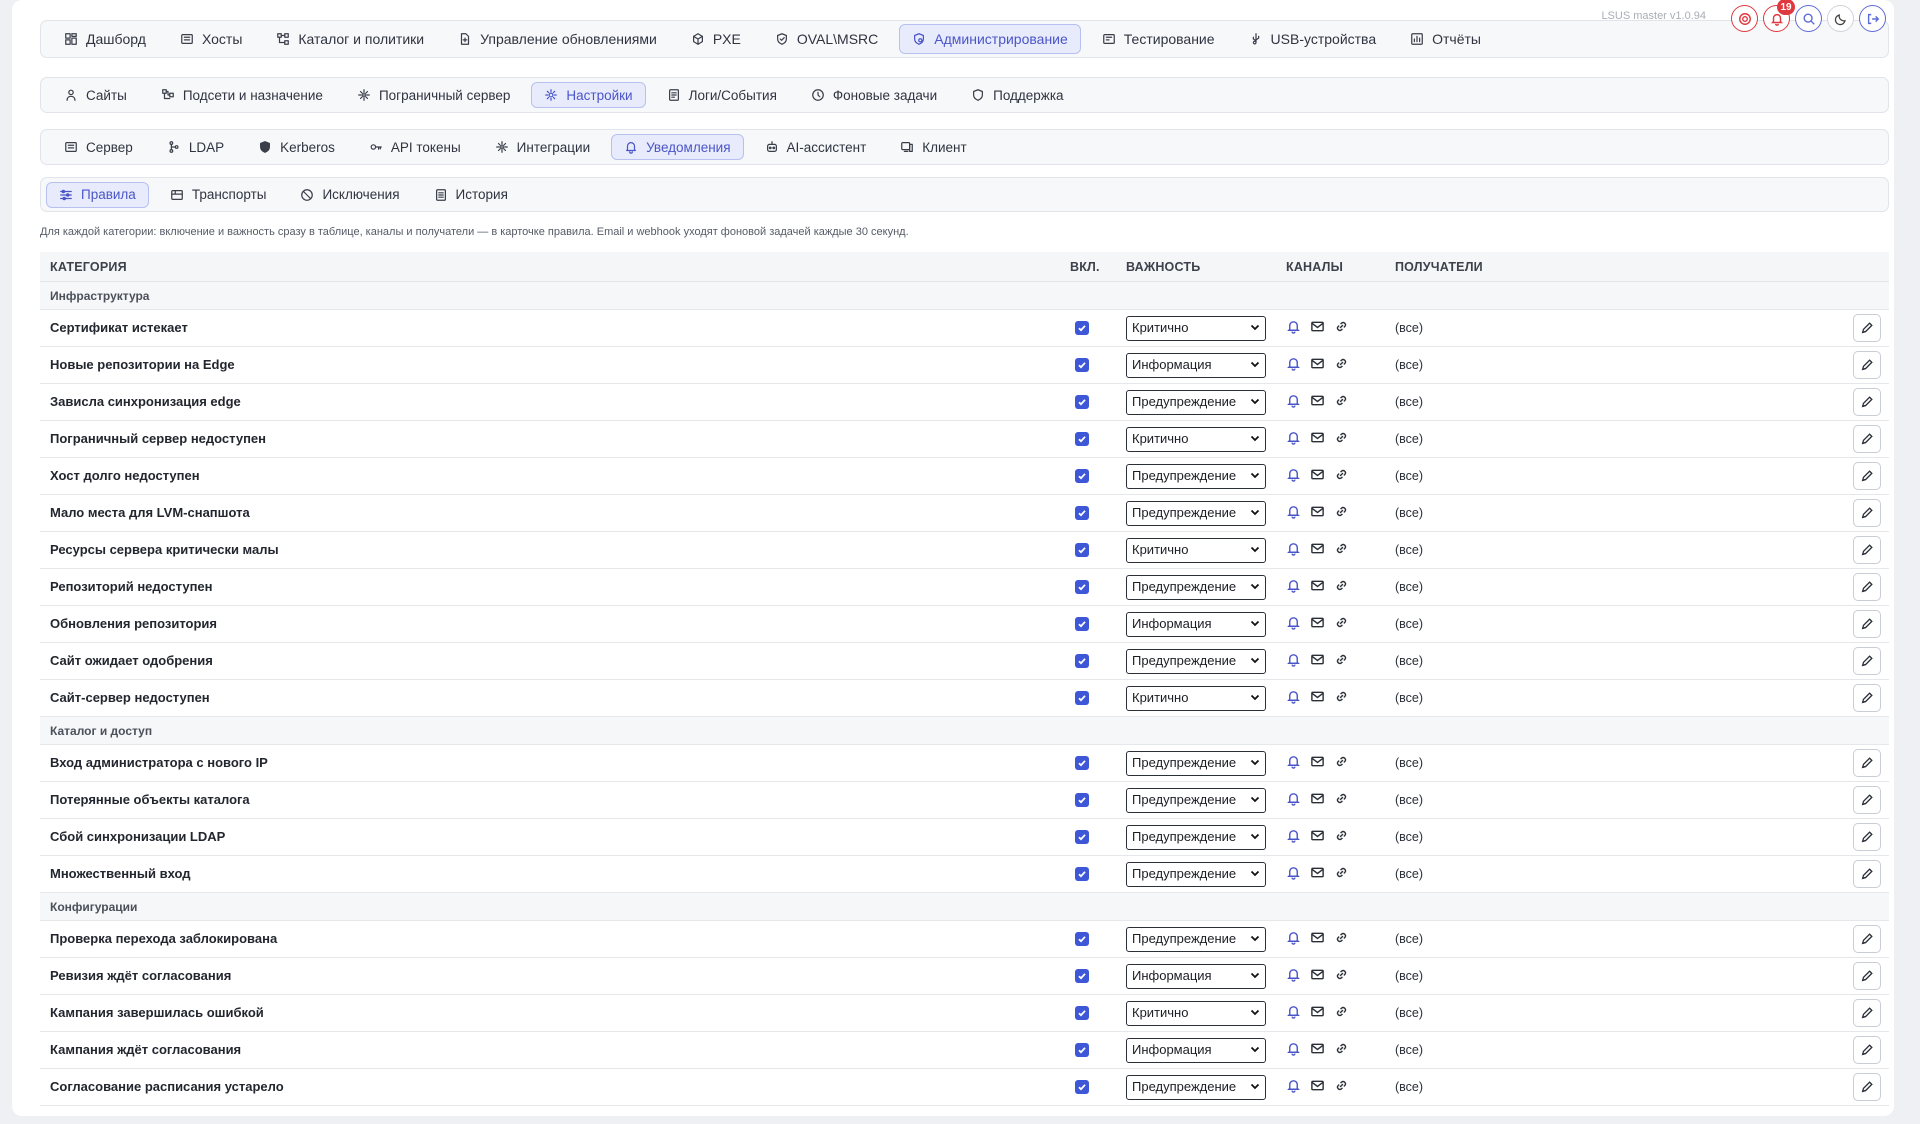 This screenshot has height=1124, width=1920. I want to click on top-nav-item-6: Администрирование, so click(990, 39).